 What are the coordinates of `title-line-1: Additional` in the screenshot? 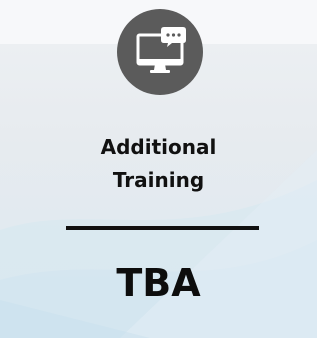 It's located at (158, 147).